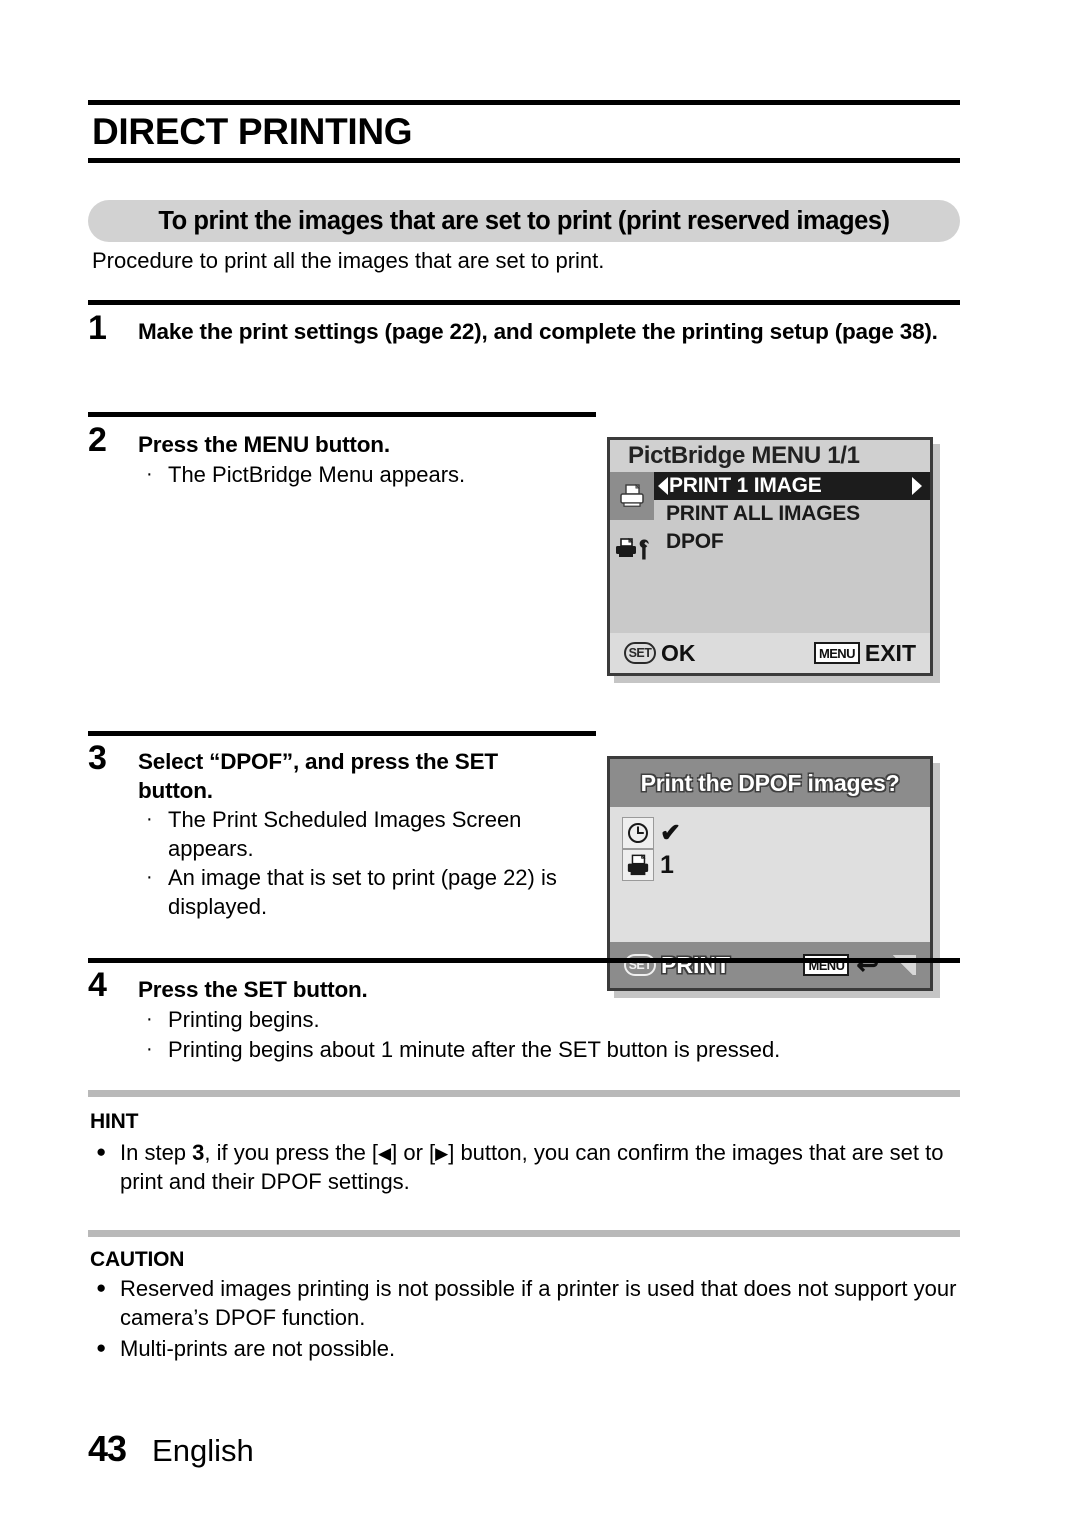  Describe the element at coordinates (317, 474) in the screenshot. I see `bullet-text: The PictBridge Menu appears.` at that location.